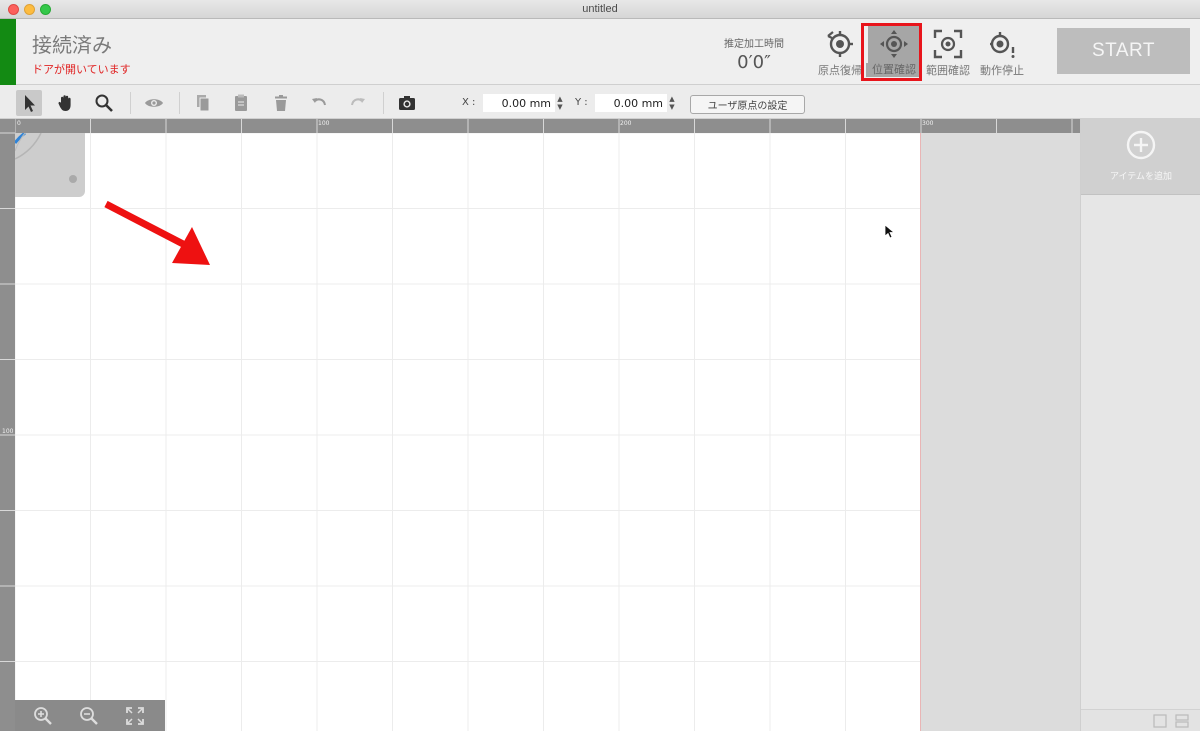  I want to click on editor-toolbar: X : ▲▼ Y : ▲▼ ユーザ原点の設定, so click(600, 102).